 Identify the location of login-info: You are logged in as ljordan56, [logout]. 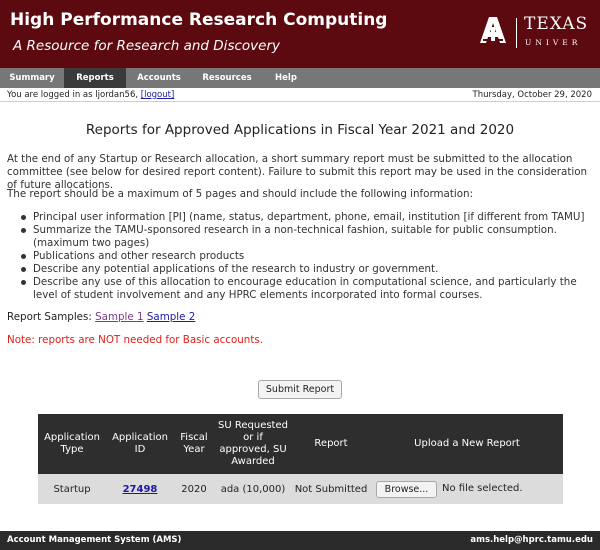
(90, 95).